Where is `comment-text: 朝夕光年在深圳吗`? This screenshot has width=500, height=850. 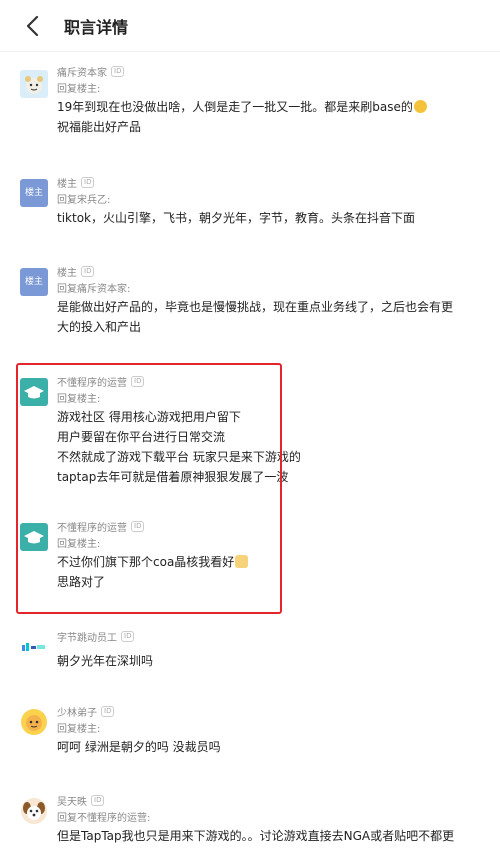 comment-text: 朝夕光年在深圳吗 is located at coordinates (105, 661).